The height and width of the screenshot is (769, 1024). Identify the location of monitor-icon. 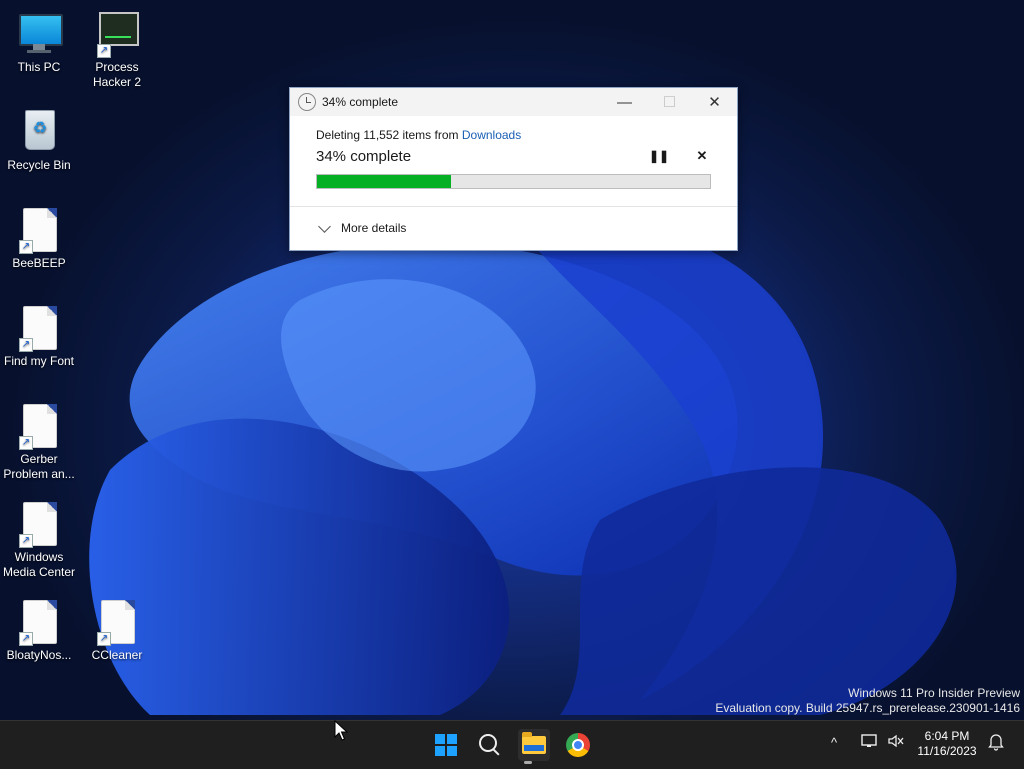
(39, 34).